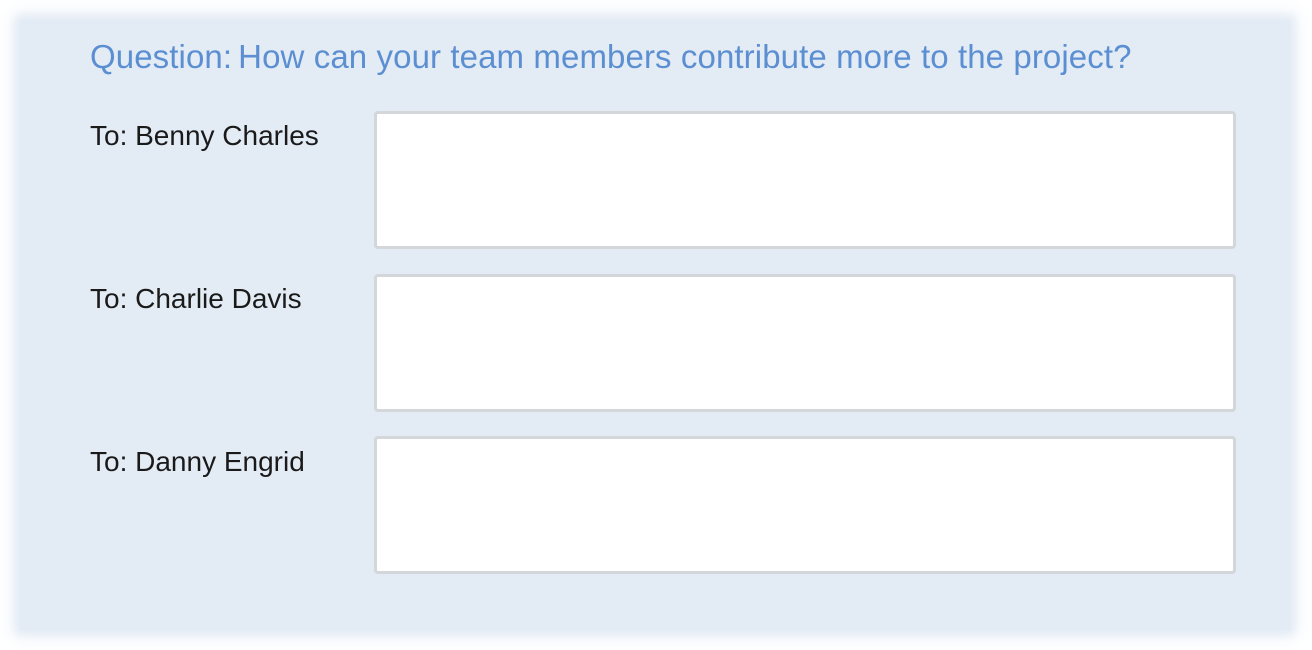 This screenshot has width=1312, height=650. What do you see at coordinates (805, 505) in the screenshot?
I see `feedback-field-danny-engrid` at bounding box center [805, 505].